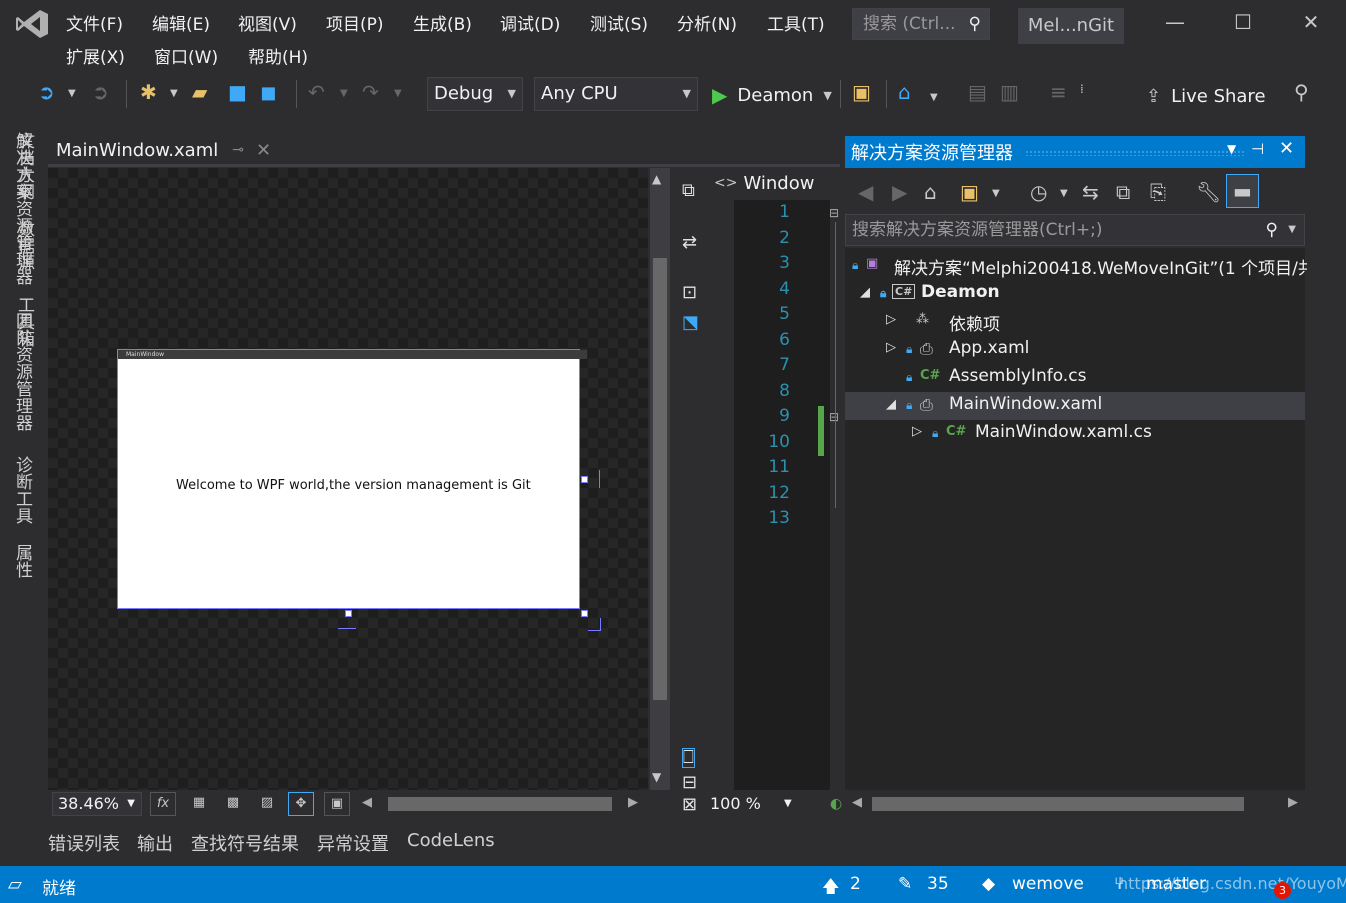  I want to click on tab-exception-settings: 异常设置, so click(353, 843).